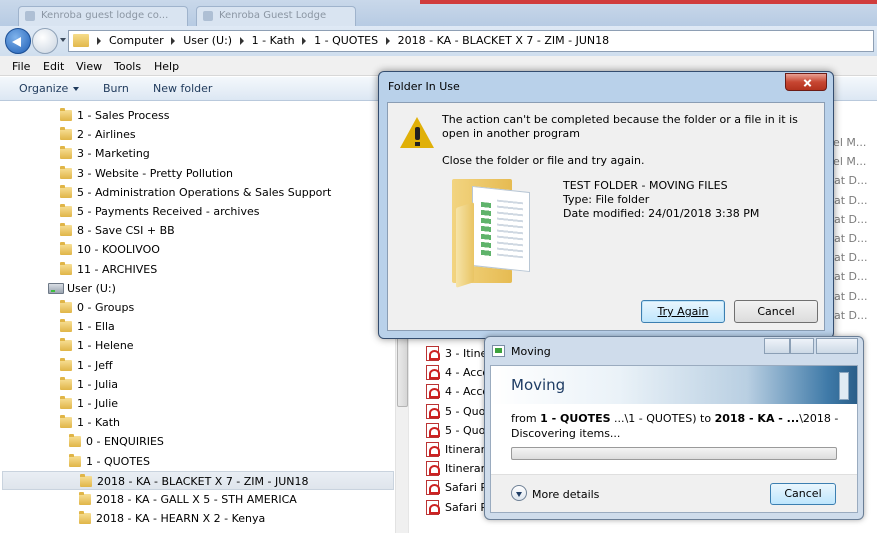 This screenshot has height=533, width=877. Describe the element at coordinates (63, 40) in the screenshot. I see `recent-pages-chevron-icon` at that location.